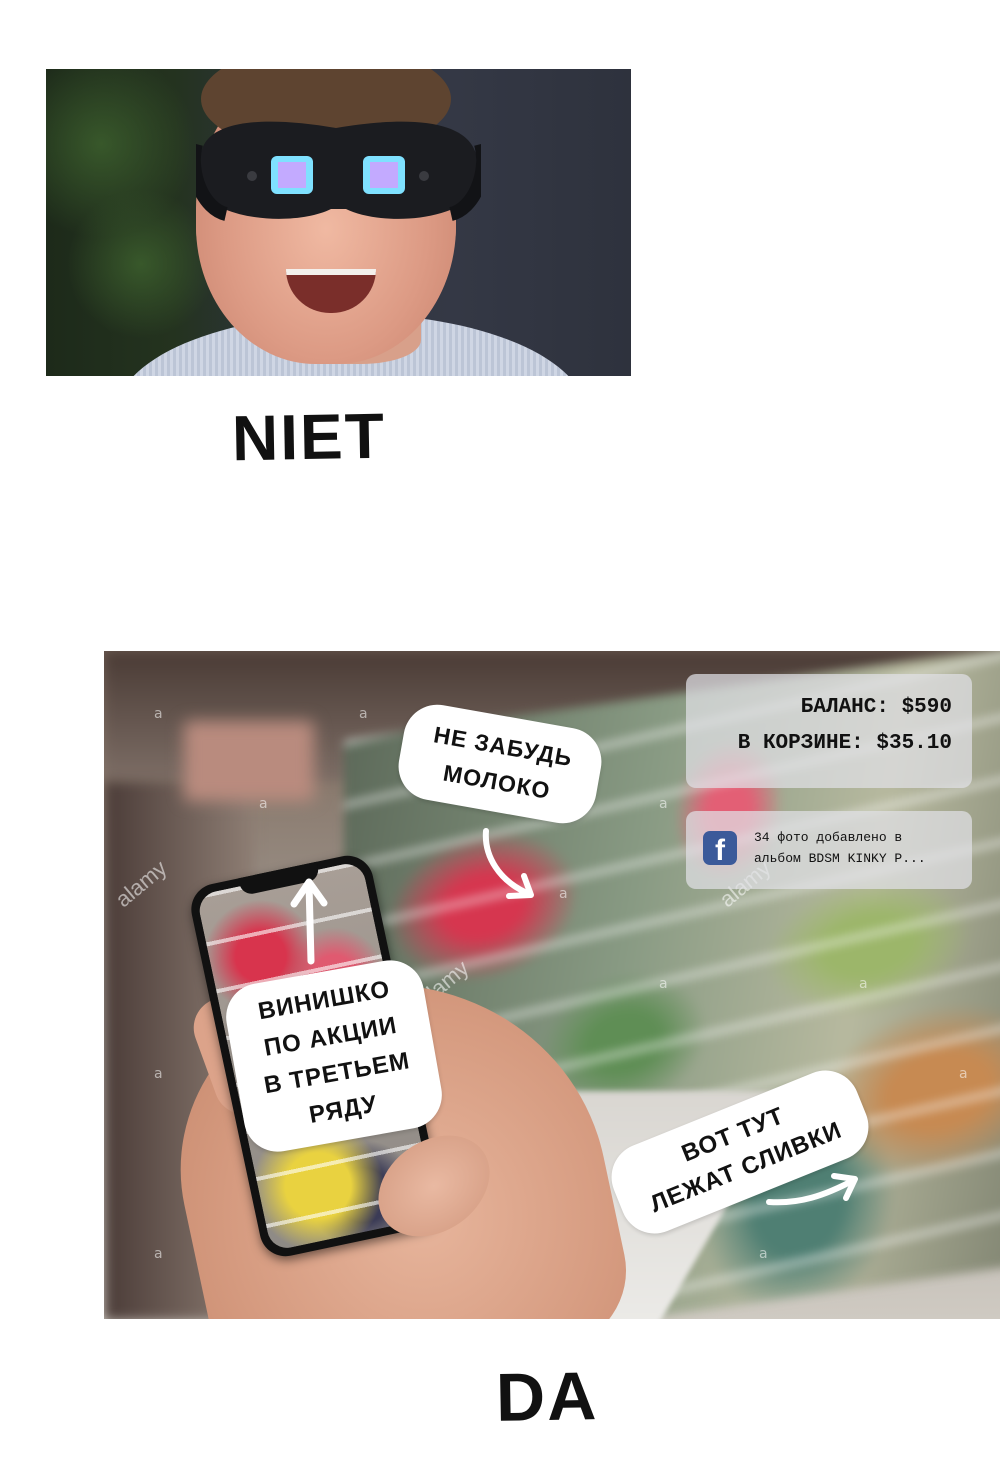 The height and width of the screenshot is (1460, 1000). Describe the element at coordinates (309, 921) in the screenshot. I see `arrow-up-icon` at that location.